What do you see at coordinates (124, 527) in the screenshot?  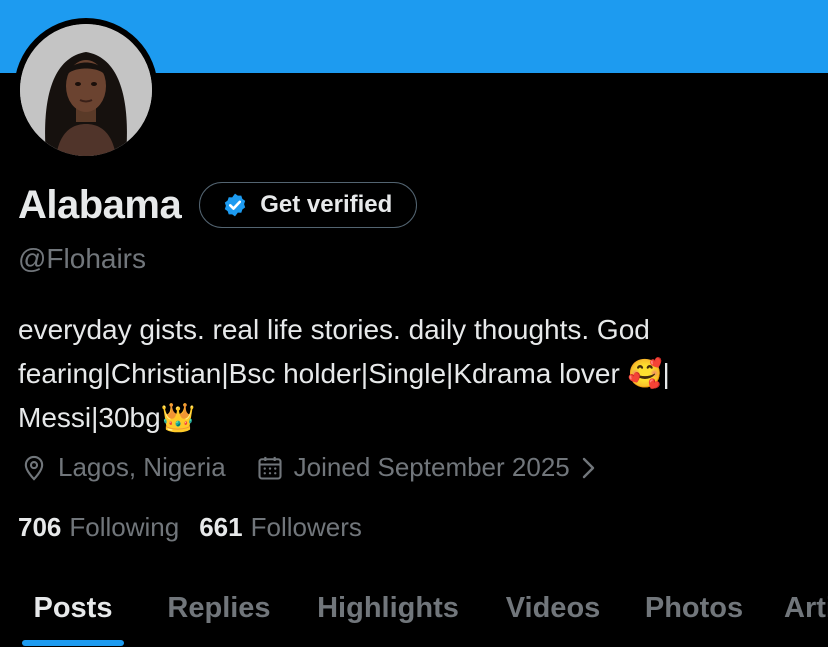 I see `following-label: Following` at bounding box center [124, 527].